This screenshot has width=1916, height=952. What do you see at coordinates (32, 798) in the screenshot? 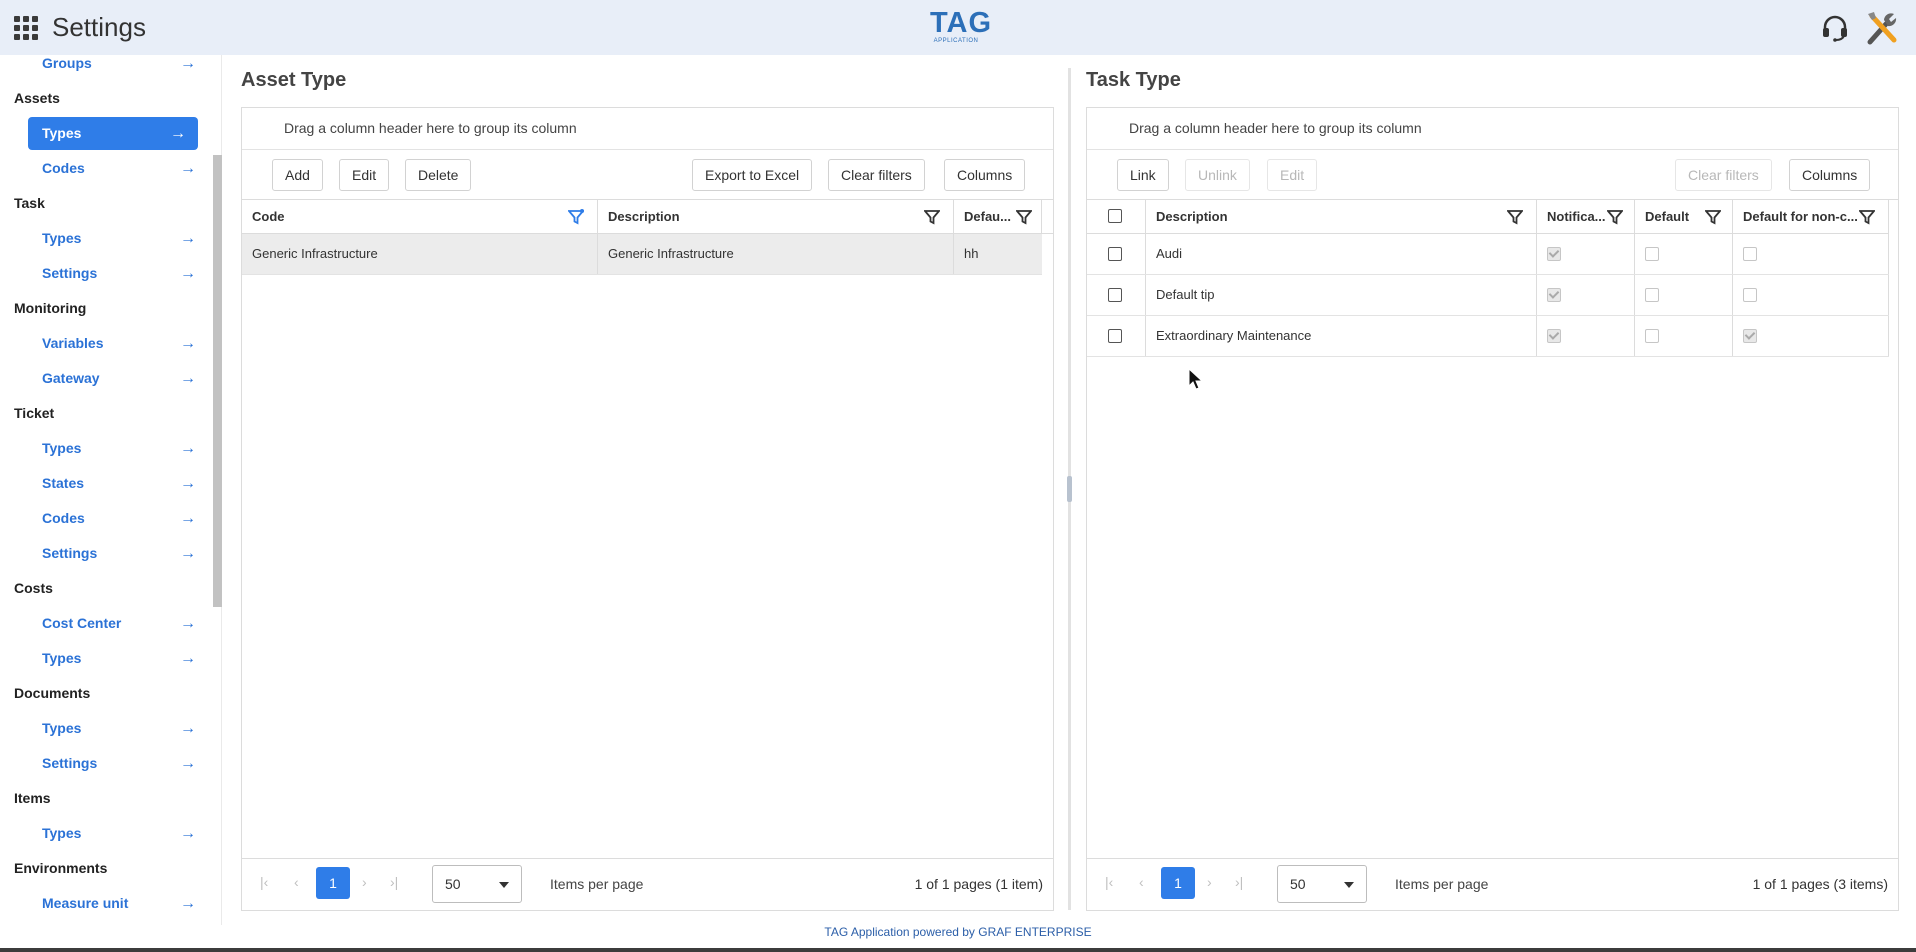
I see `sidebar-section-items: Items` at bounding box center [32, 798].